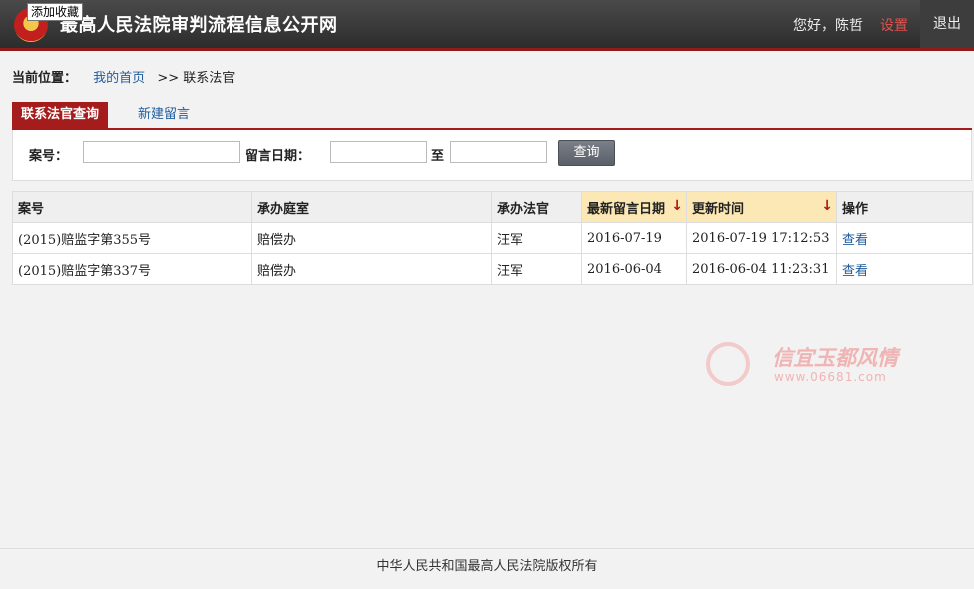 Image resolution: width=974 pixels, height=589 pixels. Describe the element at coordinates (132, 238) in the screenshot. I see `cell-case-no: (2015)赔监字第355号` at that location.